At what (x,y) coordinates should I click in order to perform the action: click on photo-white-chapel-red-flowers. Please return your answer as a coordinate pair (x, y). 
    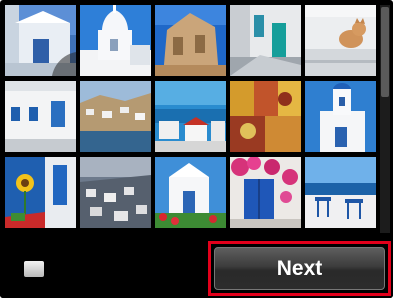
    Looking at the image, I should click on (190, 192).